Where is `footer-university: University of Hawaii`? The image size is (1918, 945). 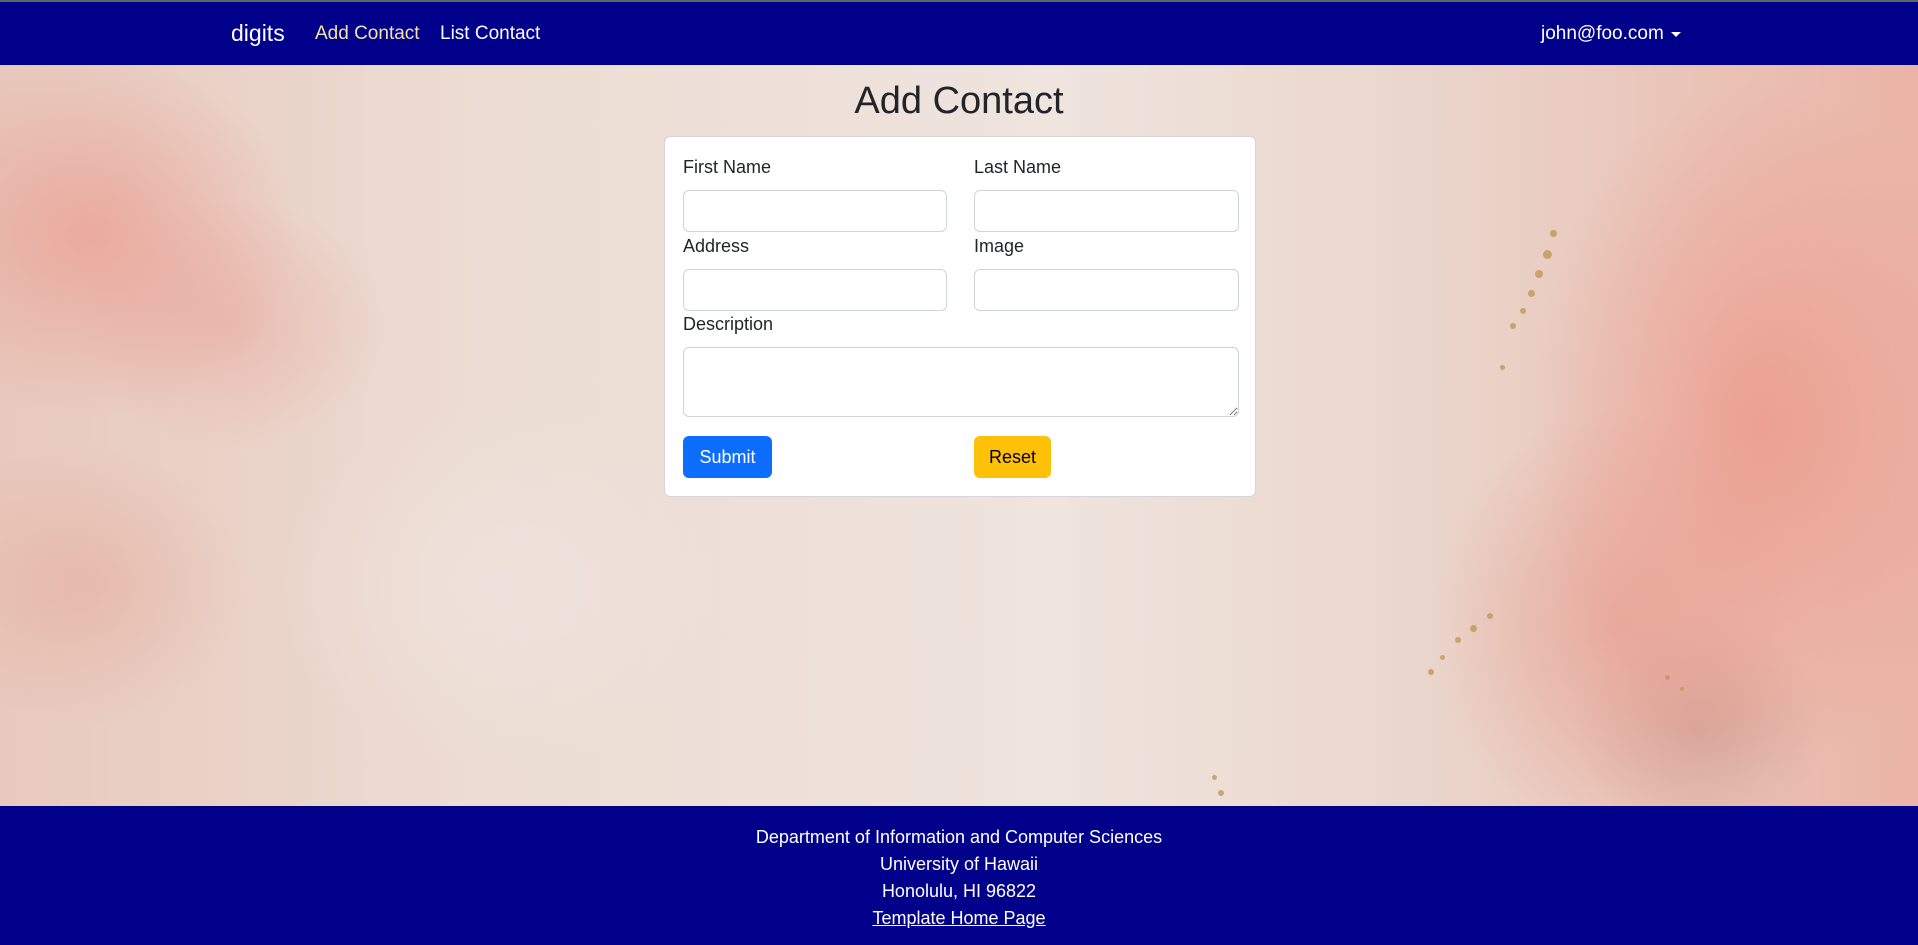 footer-university: University of Hawaii is located at coordinates (959, 864).